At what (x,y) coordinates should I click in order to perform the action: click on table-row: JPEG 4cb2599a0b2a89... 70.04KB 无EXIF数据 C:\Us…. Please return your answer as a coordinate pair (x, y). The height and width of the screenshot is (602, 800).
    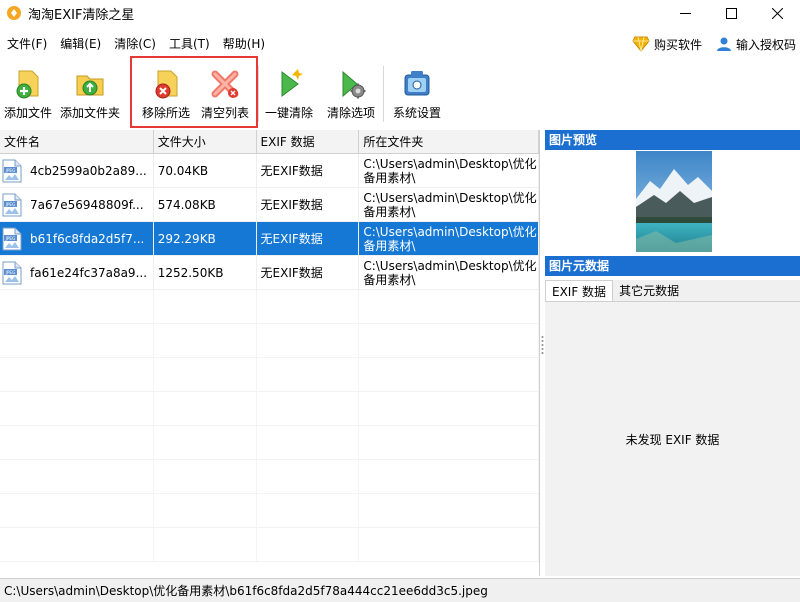
    Looking at the image, I should click on (269, 171).